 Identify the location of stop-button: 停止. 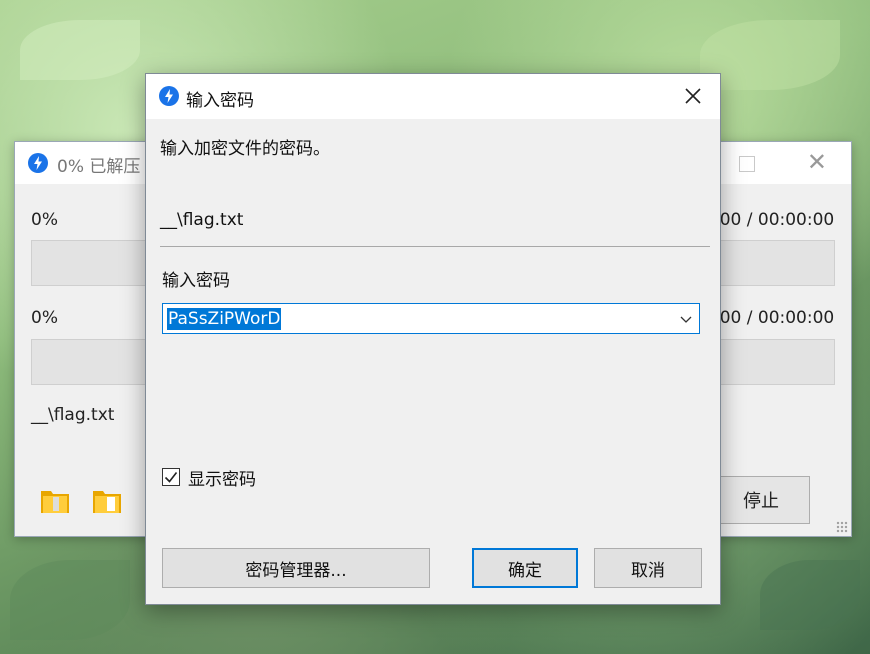
(761, 500).